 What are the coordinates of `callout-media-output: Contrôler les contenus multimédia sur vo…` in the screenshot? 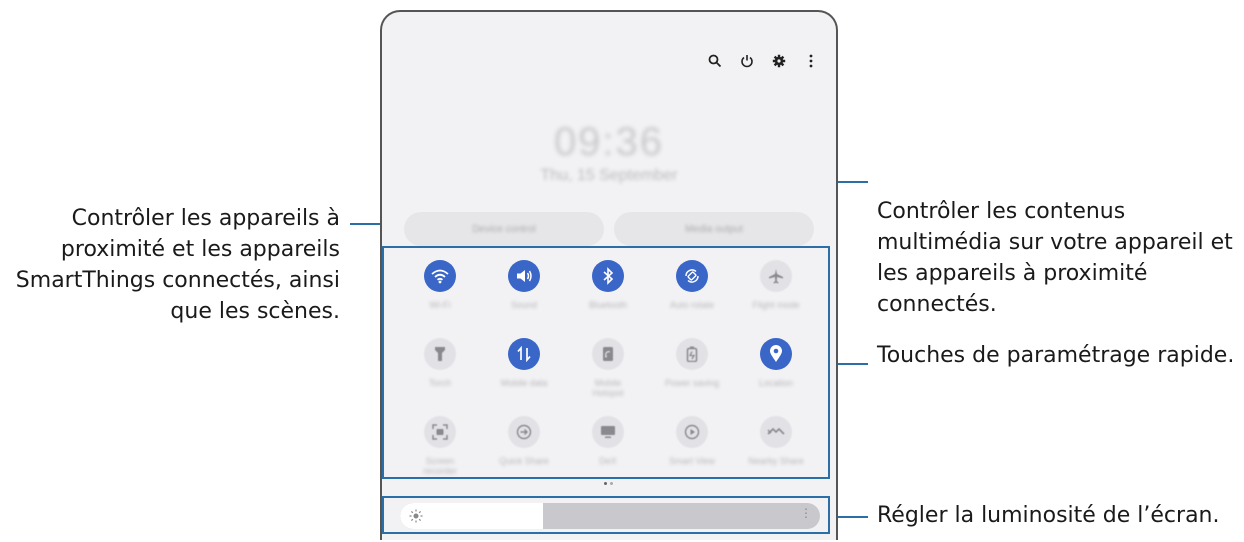 It's located at (1055, 258).